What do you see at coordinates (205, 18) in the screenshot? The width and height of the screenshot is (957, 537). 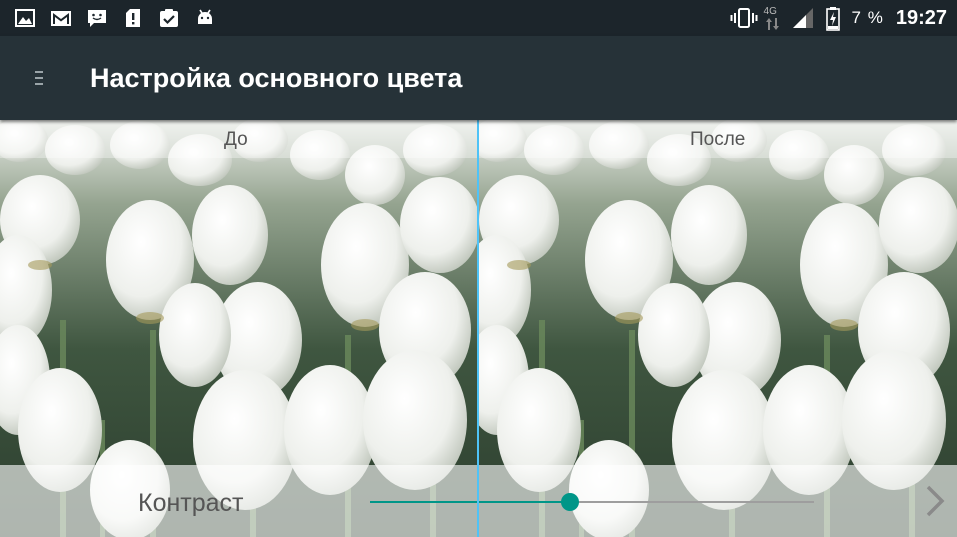 I see `android-icon` at bounding box center [205, 18].